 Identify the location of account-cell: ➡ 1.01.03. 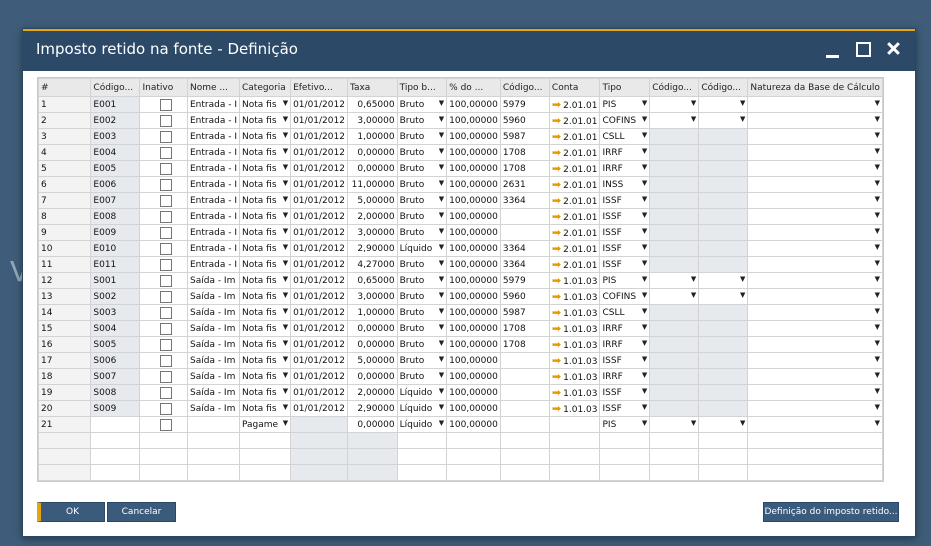
(574, 344).